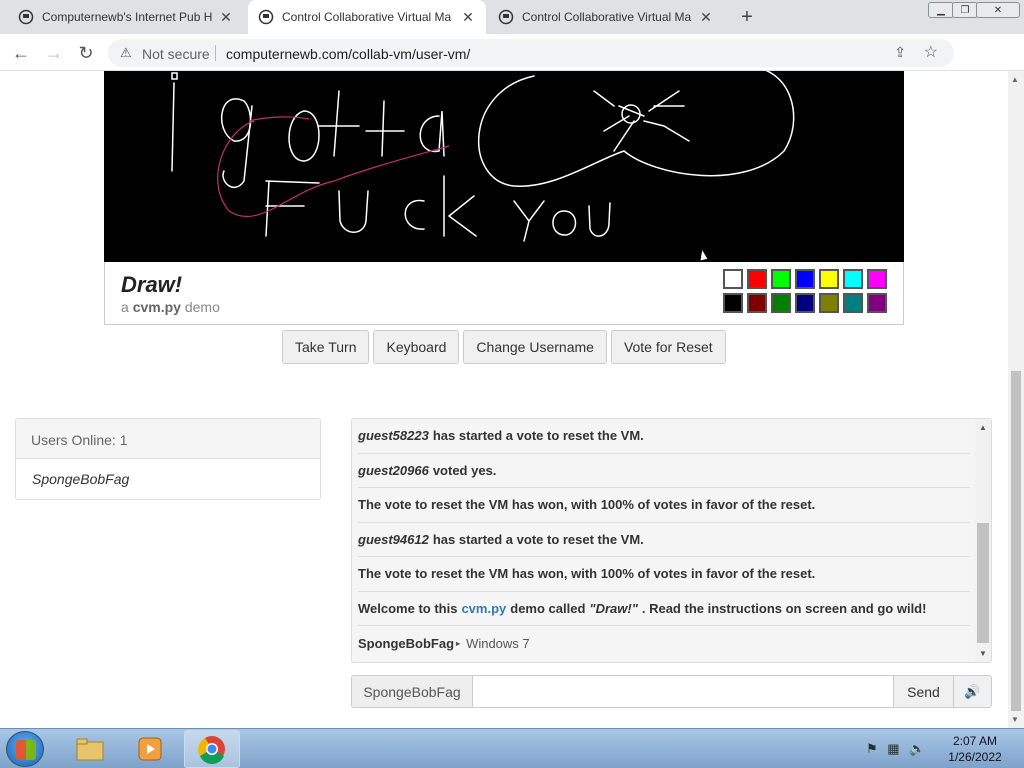 Image resolution: width=1024 pixels, height=768 pixels. What do you see at coordinates (983, 583) in the screenshot?
I see `chat-scroll-thumb` at bounding box center [983, 583].